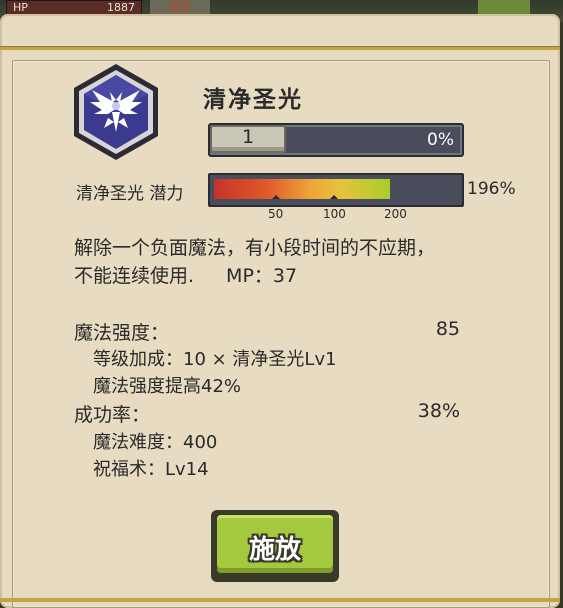 The image size is (563, 608). Describe the element at coordinates (180, 7) in the screenshot. I see `hud-tag: 道能` at that location.